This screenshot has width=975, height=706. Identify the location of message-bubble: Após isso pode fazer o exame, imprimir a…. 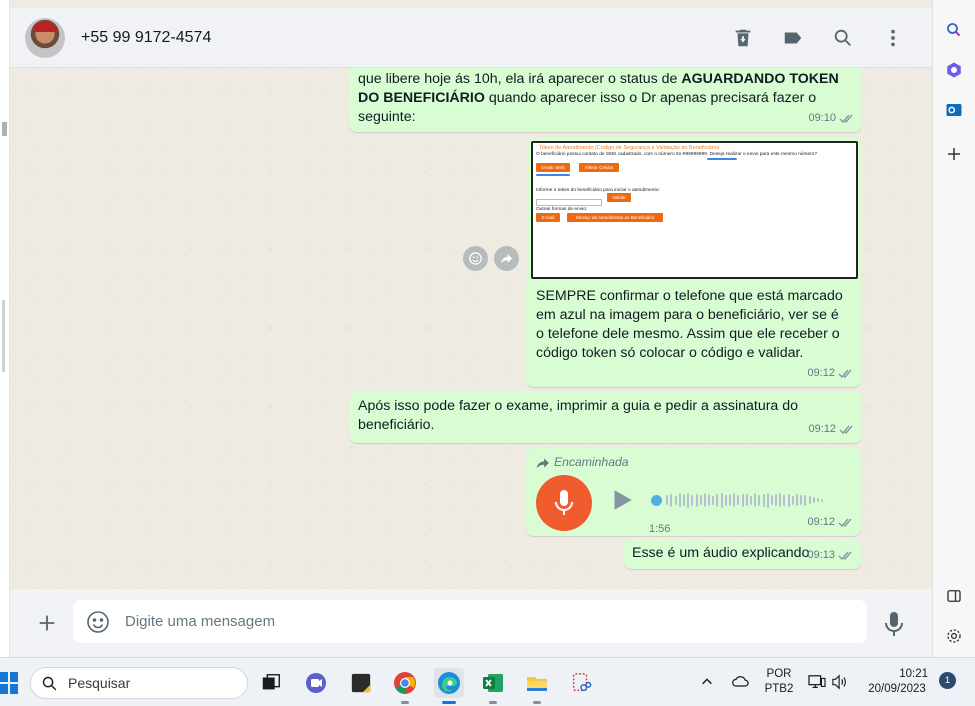
(605, 417).